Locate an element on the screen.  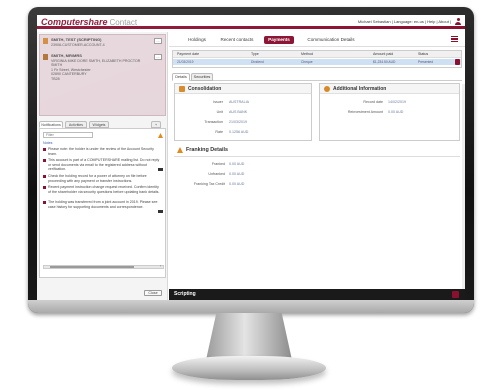
column-header: Status is located at coordinates (423, 54).